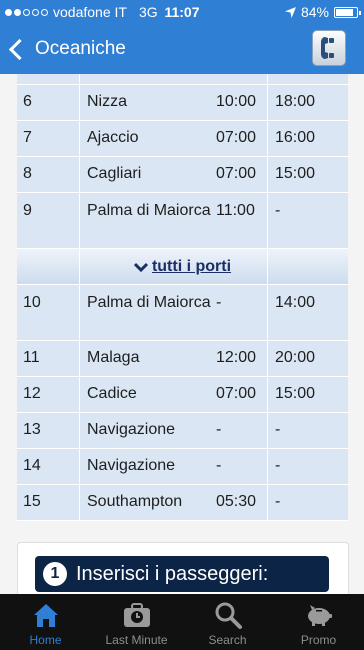 This screenshot has width=364, height=650. Describe the element at coordinates (236, 501) in the screenshot. I see `arrival-time: 05:30` at that location.